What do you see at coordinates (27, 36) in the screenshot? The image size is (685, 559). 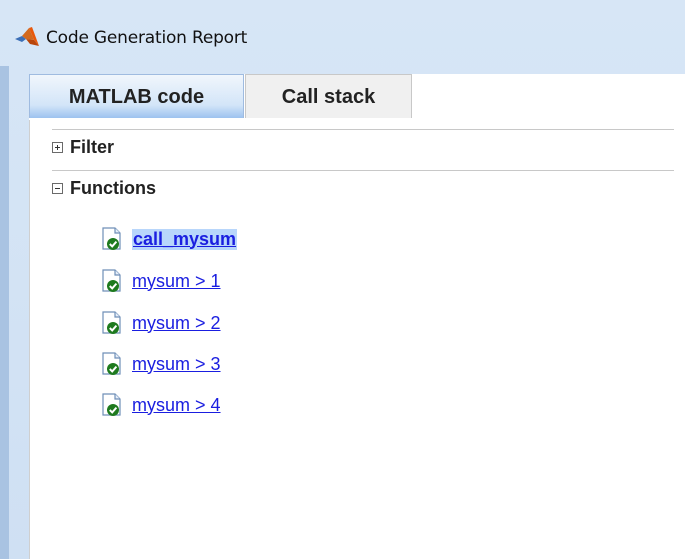 I see `matlab-logo-icon` at bounding box center [27, 36].